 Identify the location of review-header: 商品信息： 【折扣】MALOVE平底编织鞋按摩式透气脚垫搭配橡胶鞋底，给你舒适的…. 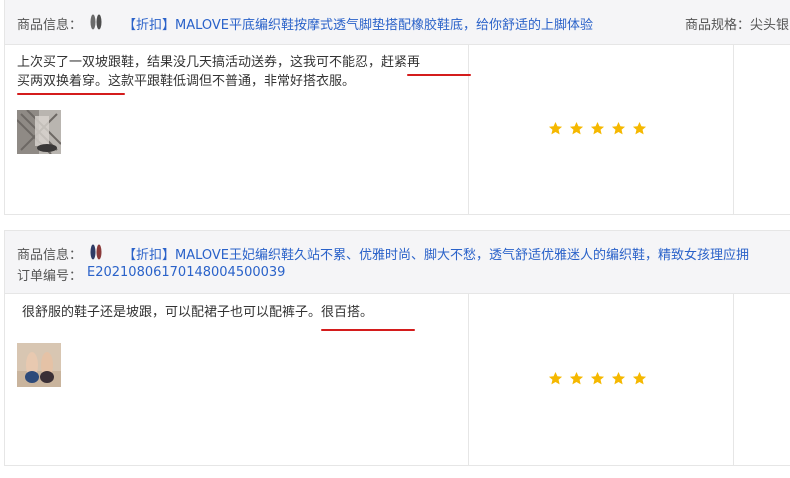
(397, 22).